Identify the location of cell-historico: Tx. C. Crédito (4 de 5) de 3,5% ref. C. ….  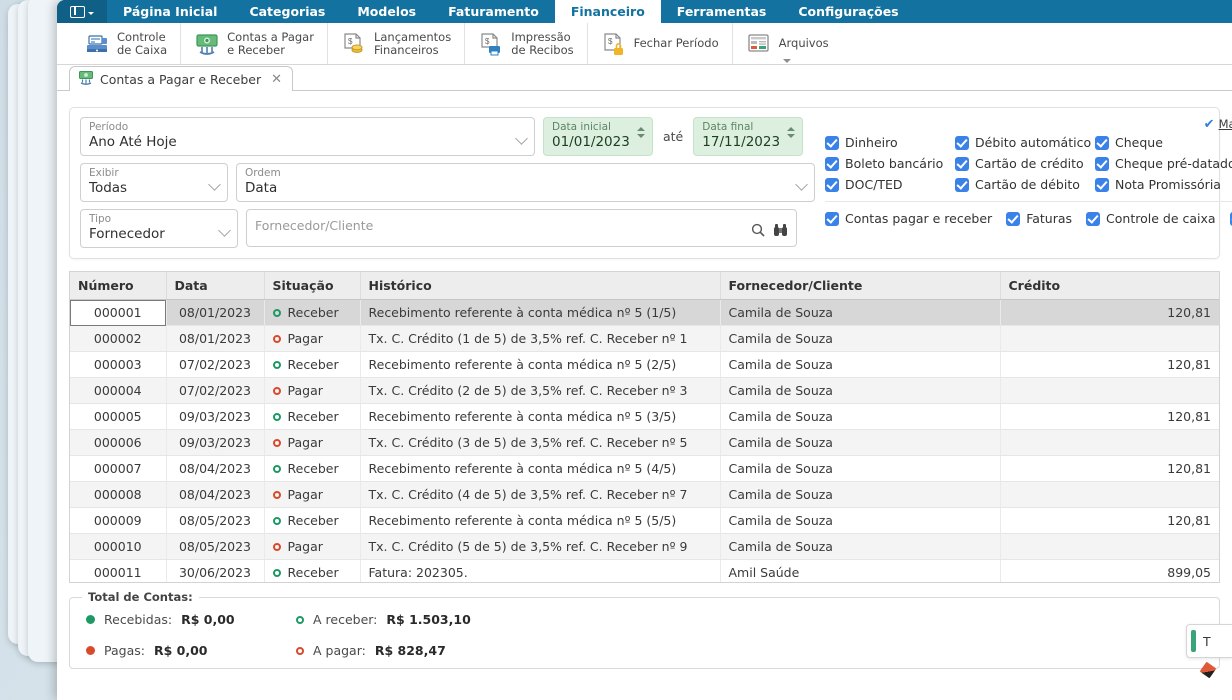
(540, 494).